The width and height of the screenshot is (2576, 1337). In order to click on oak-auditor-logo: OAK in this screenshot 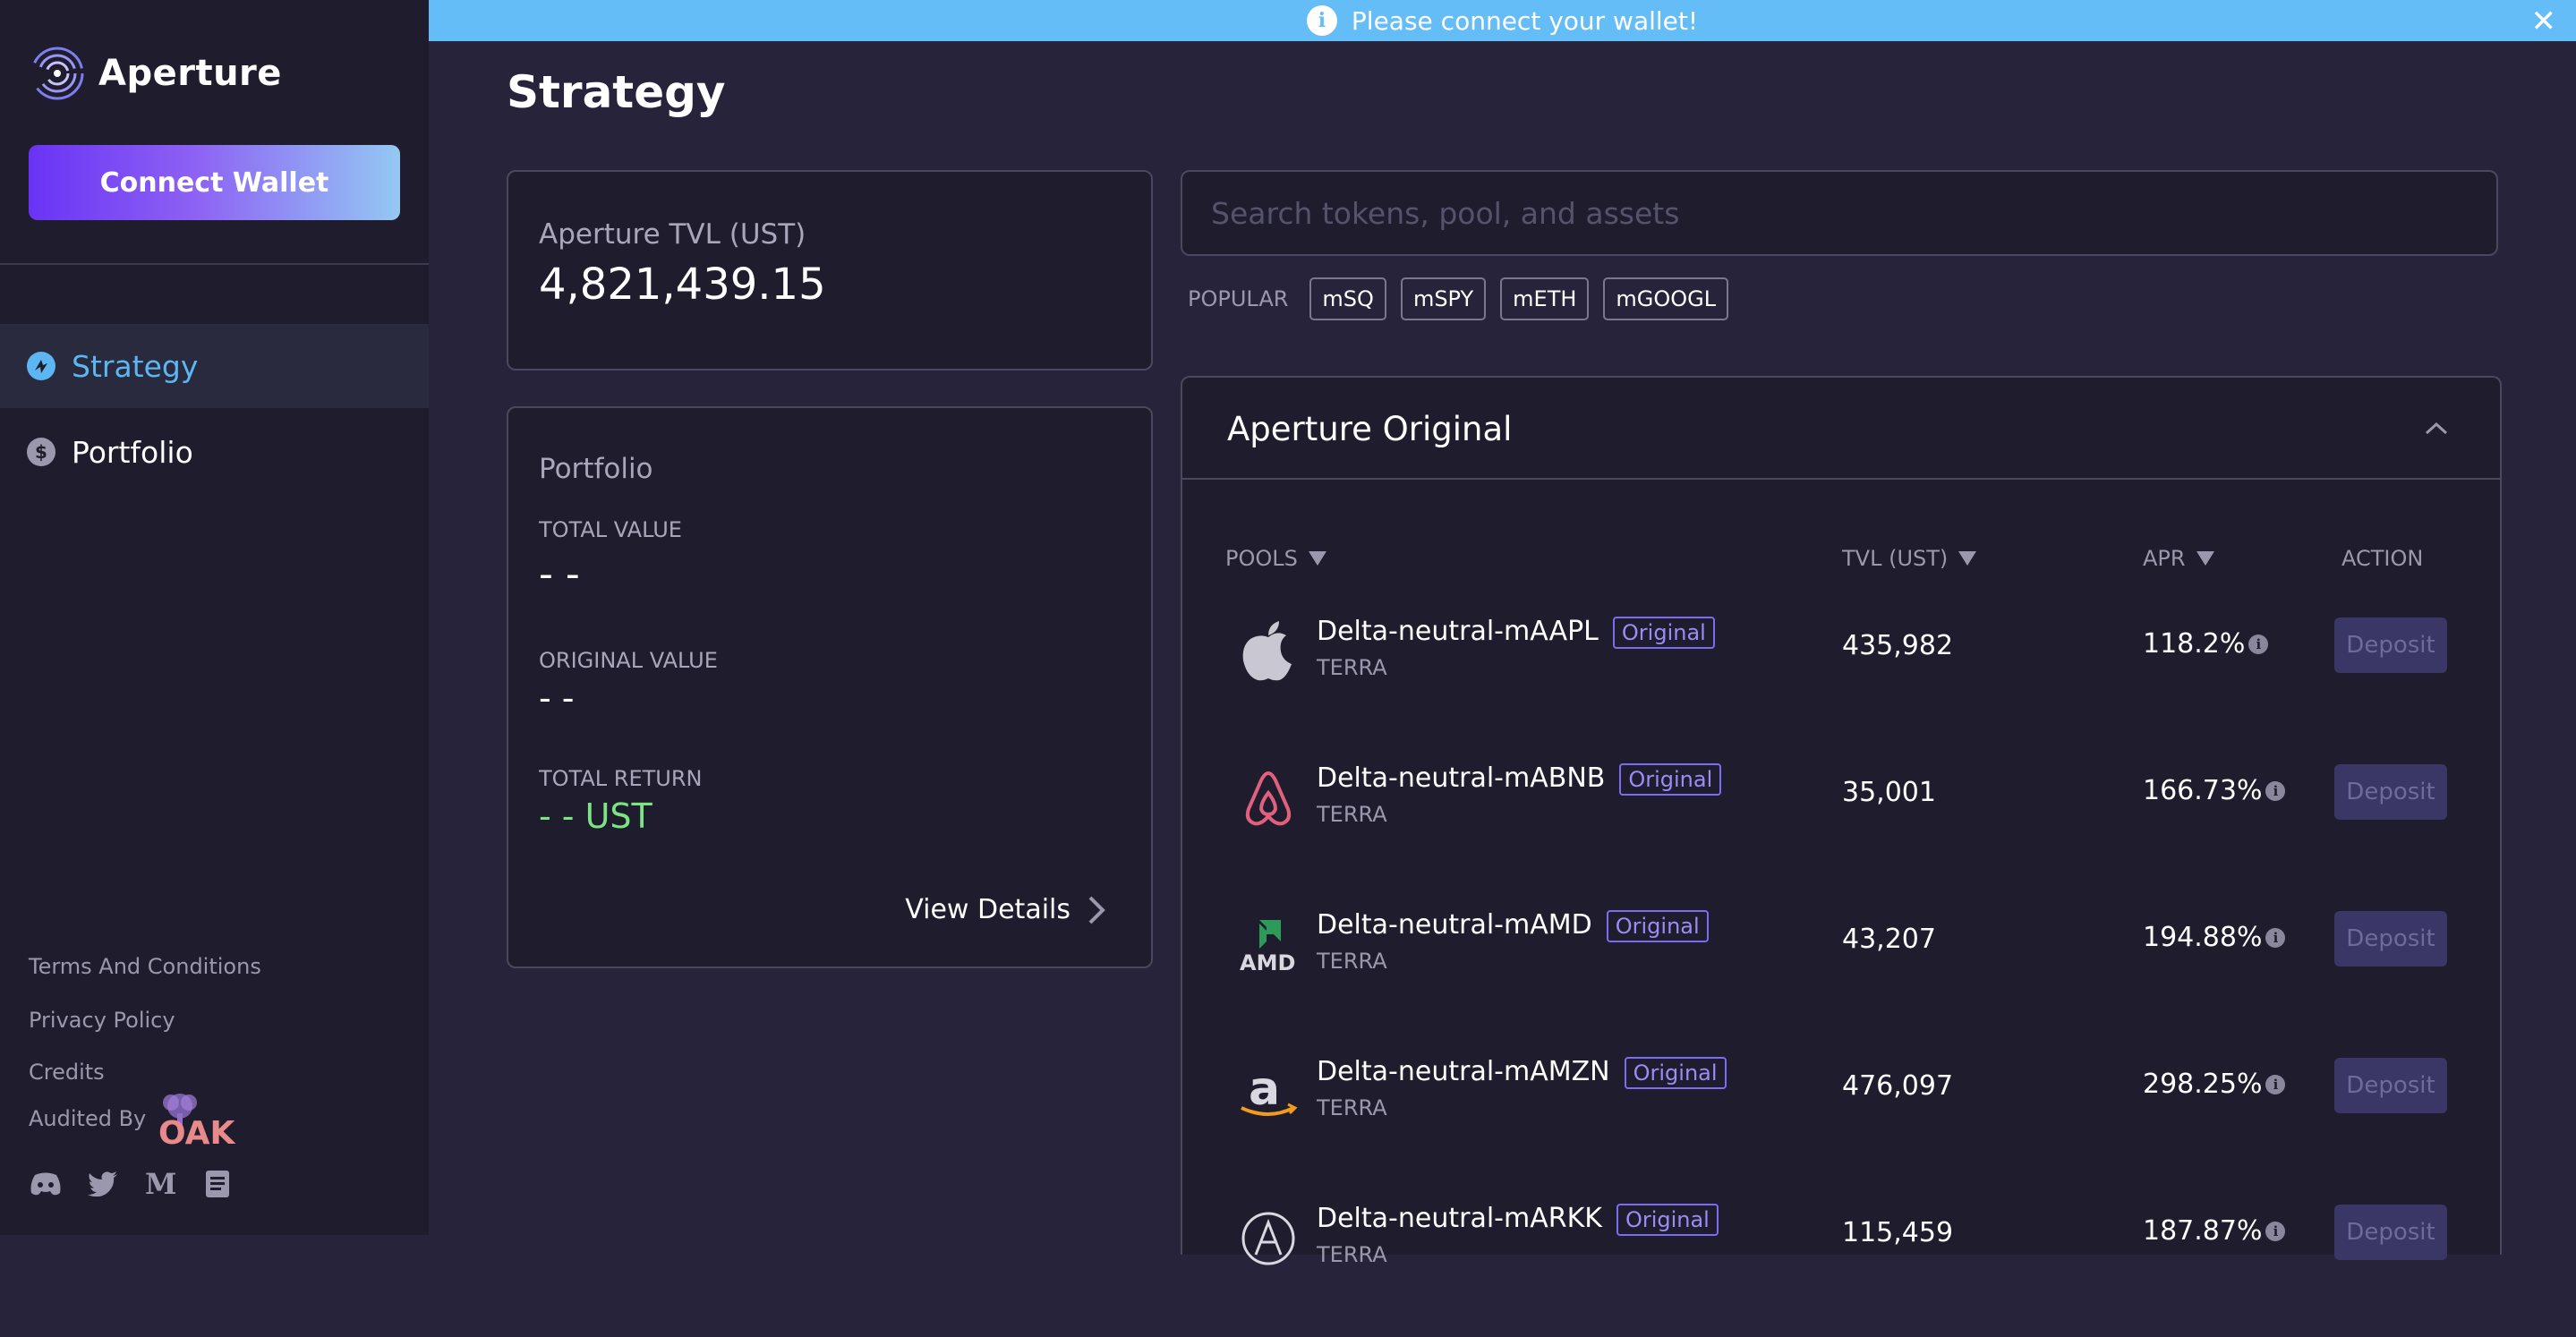, I will do `click(199, 1118)`.